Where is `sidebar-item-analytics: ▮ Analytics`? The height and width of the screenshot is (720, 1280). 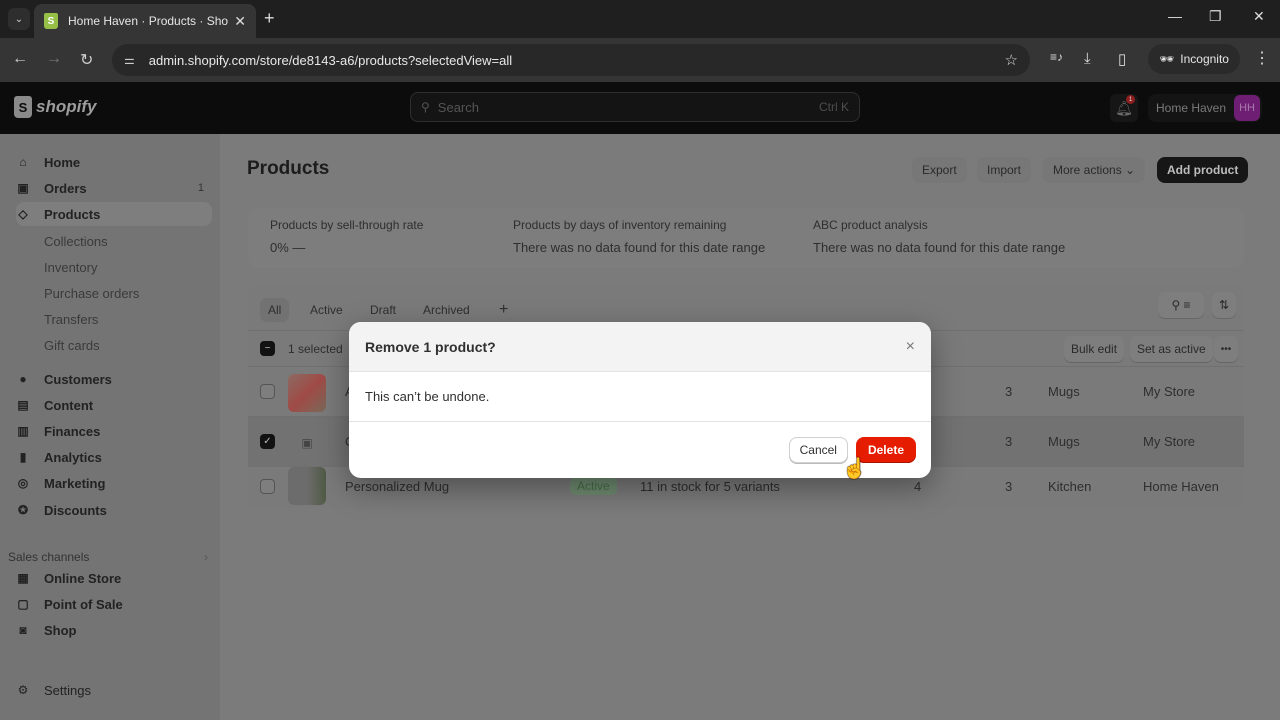 sidebar-item-analytics: ▮ Analytics is located at coordinates (114, 457).